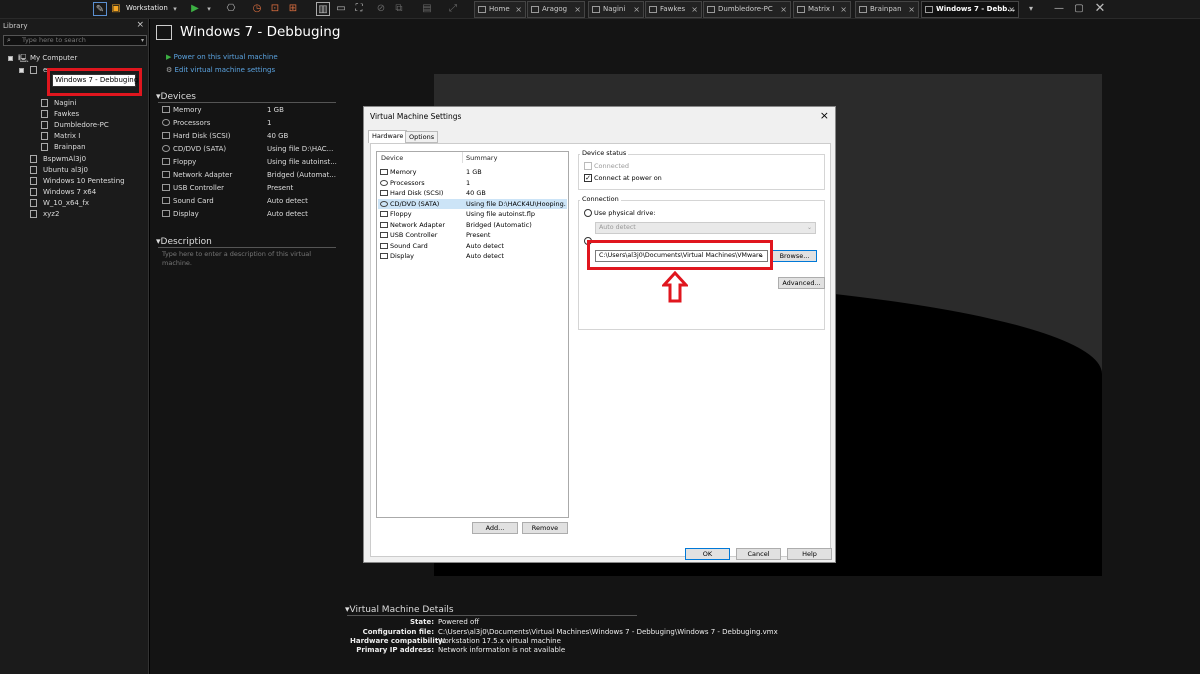  Describe the element at coordinates (250, 214) in the screenshot. I see `device-row-display: Display Auto detect` at that location.